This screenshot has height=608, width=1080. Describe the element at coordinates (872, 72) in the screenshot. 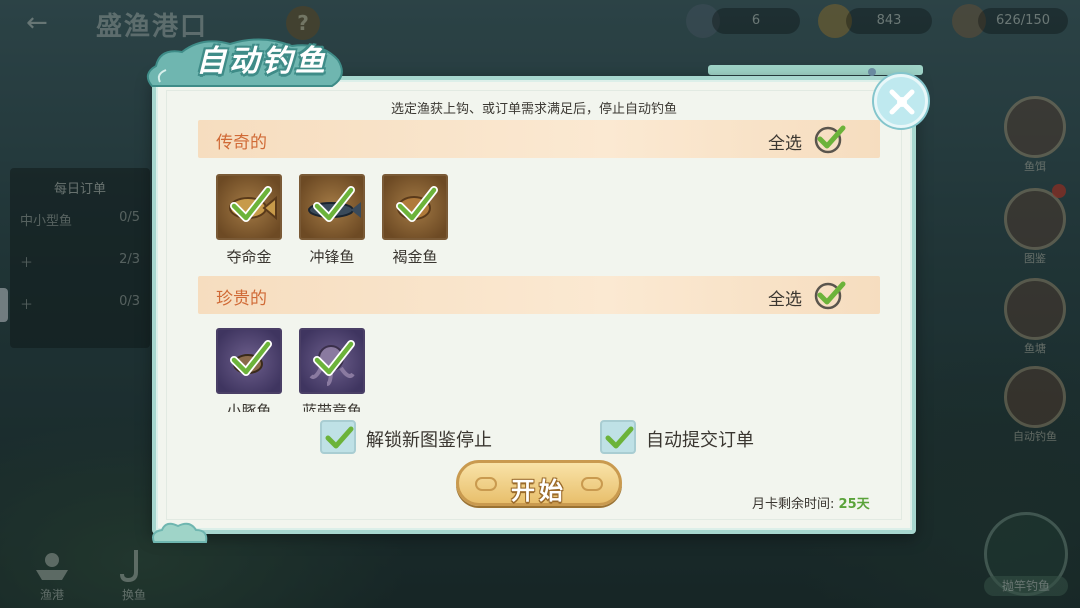

I see `close-pin-decoration` at that location.